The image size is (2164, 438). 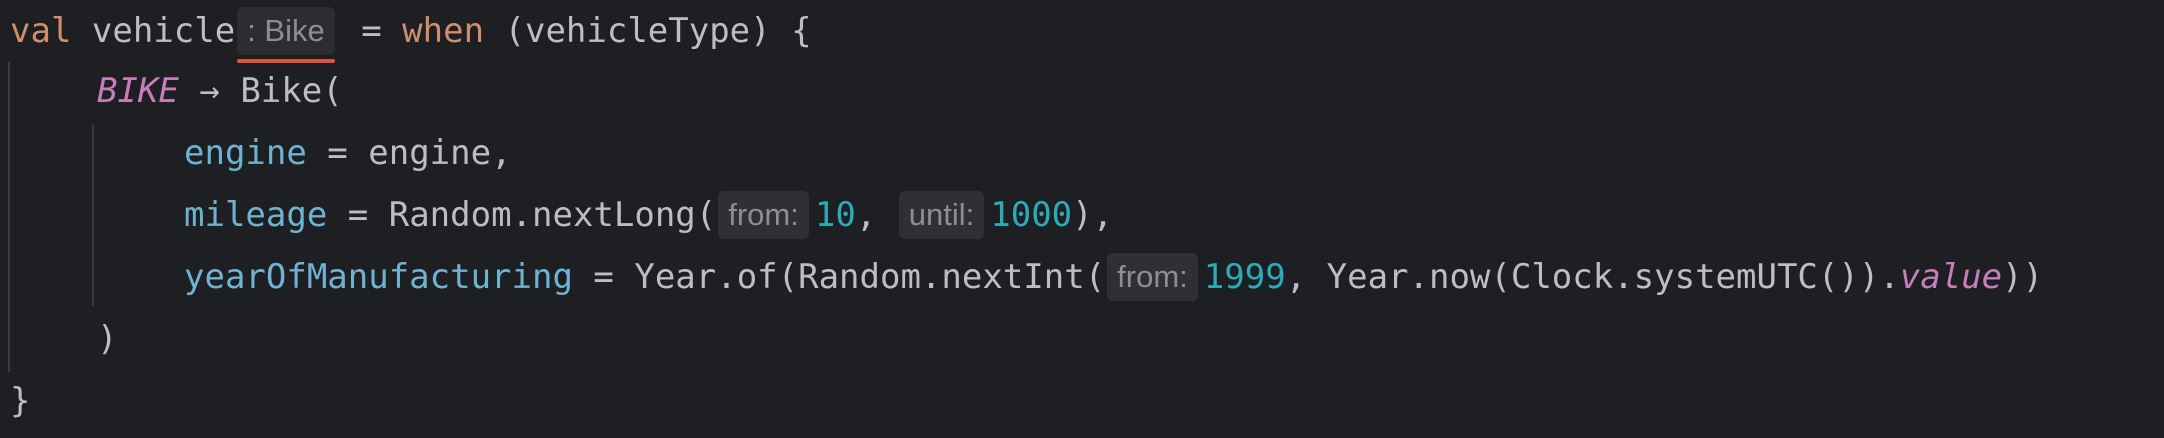 What do you see at coordinates (440, 153) in the screenshot?
I see `argument-value: engine,` at bounding box center [440, 153].